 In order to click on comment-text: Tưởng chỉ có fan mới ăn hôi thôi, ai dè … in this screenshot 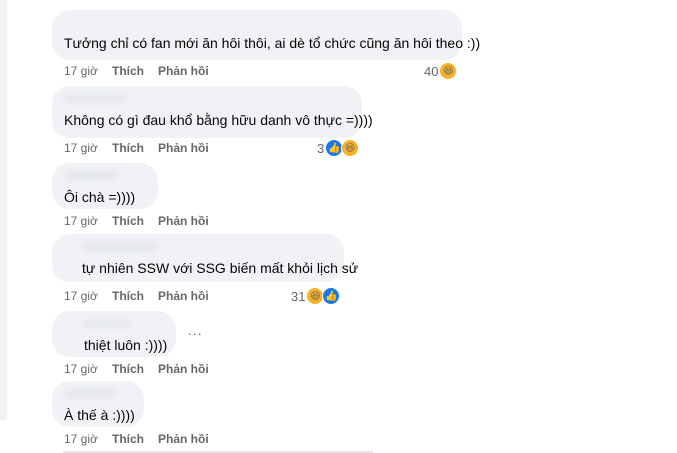, I will do `click(272, 43)`.